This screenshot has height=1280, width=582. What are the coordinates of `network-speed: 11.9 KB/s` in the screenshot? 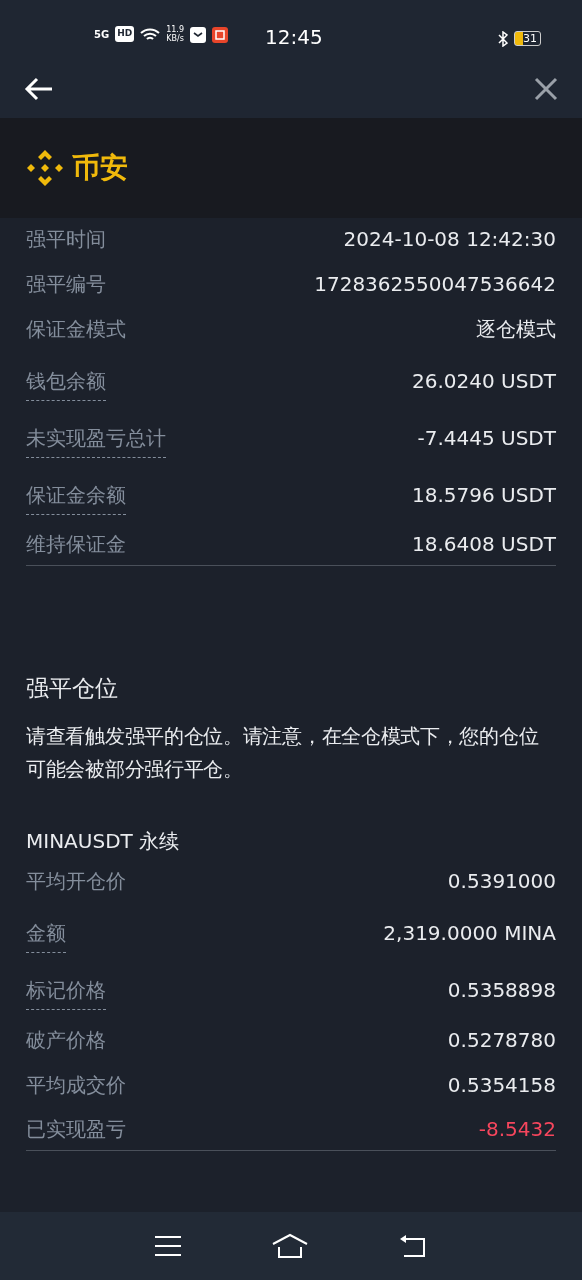 It's located at (175, 34).